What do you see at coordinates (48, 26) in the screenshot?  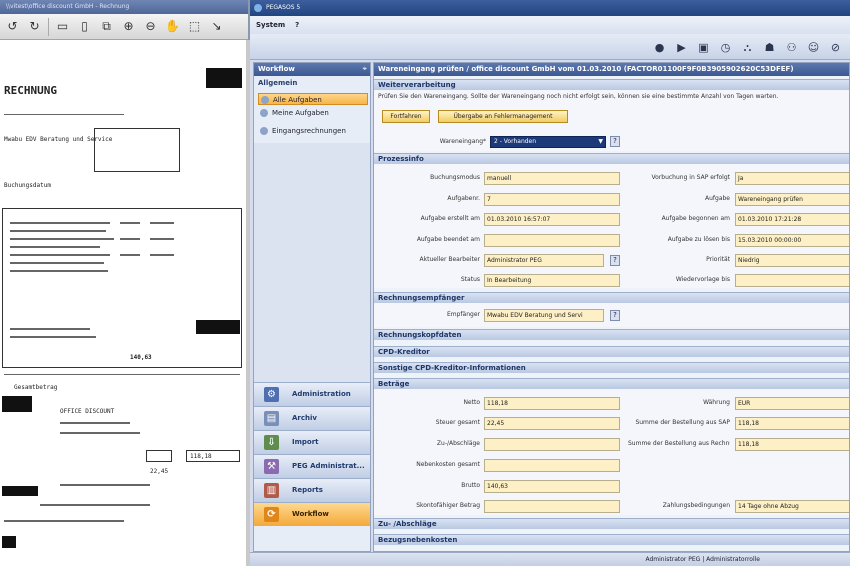 I see `toolbar-divider` at bounding box center [48, 26].